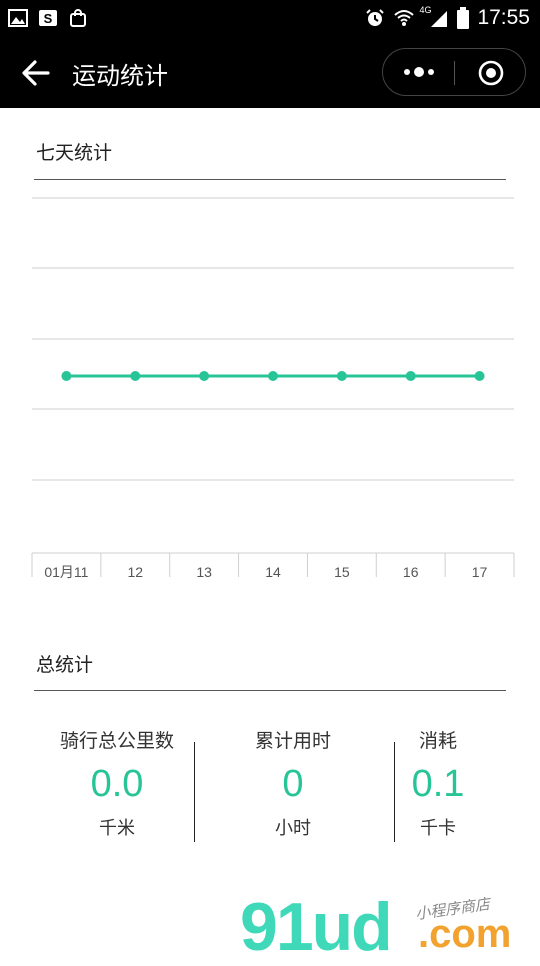 The width and height of the screenshot is (540, 966). Describe the element at coordinates (18, 18) in the screenshot. I see `image-icon` at that location.